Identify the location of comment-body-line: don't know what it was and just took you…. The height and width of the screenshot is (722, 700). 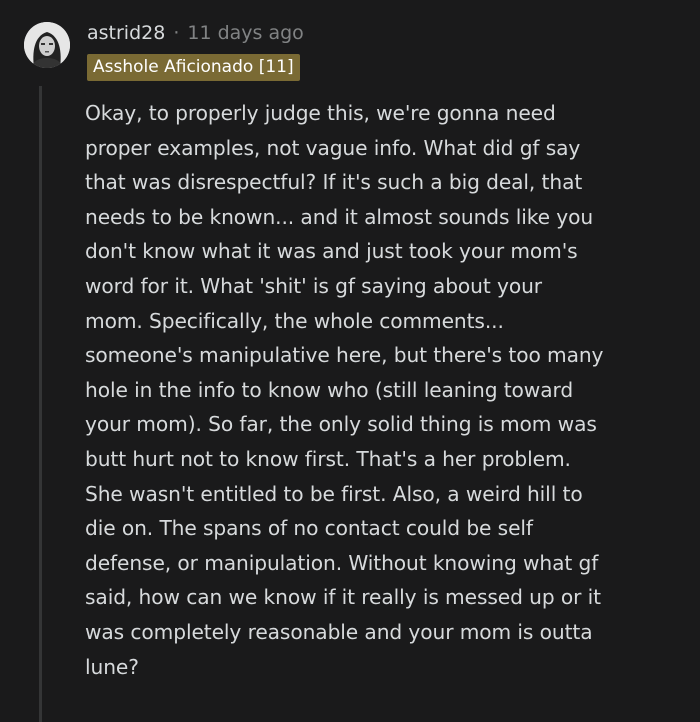
(331, 251).